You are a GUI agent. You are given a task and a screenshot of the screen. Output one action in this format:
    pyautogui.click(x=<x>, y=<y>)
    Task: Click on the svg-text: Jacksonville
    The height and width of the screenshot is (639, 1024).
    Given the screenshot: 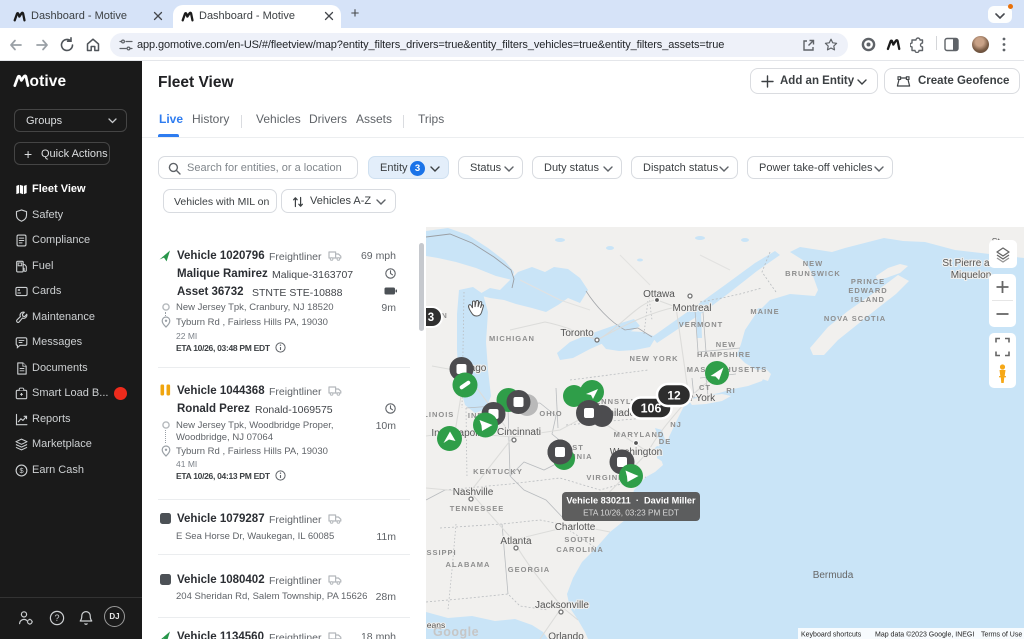 What is the action you would take?
    pyautogui.click(x=562, y=605)
    